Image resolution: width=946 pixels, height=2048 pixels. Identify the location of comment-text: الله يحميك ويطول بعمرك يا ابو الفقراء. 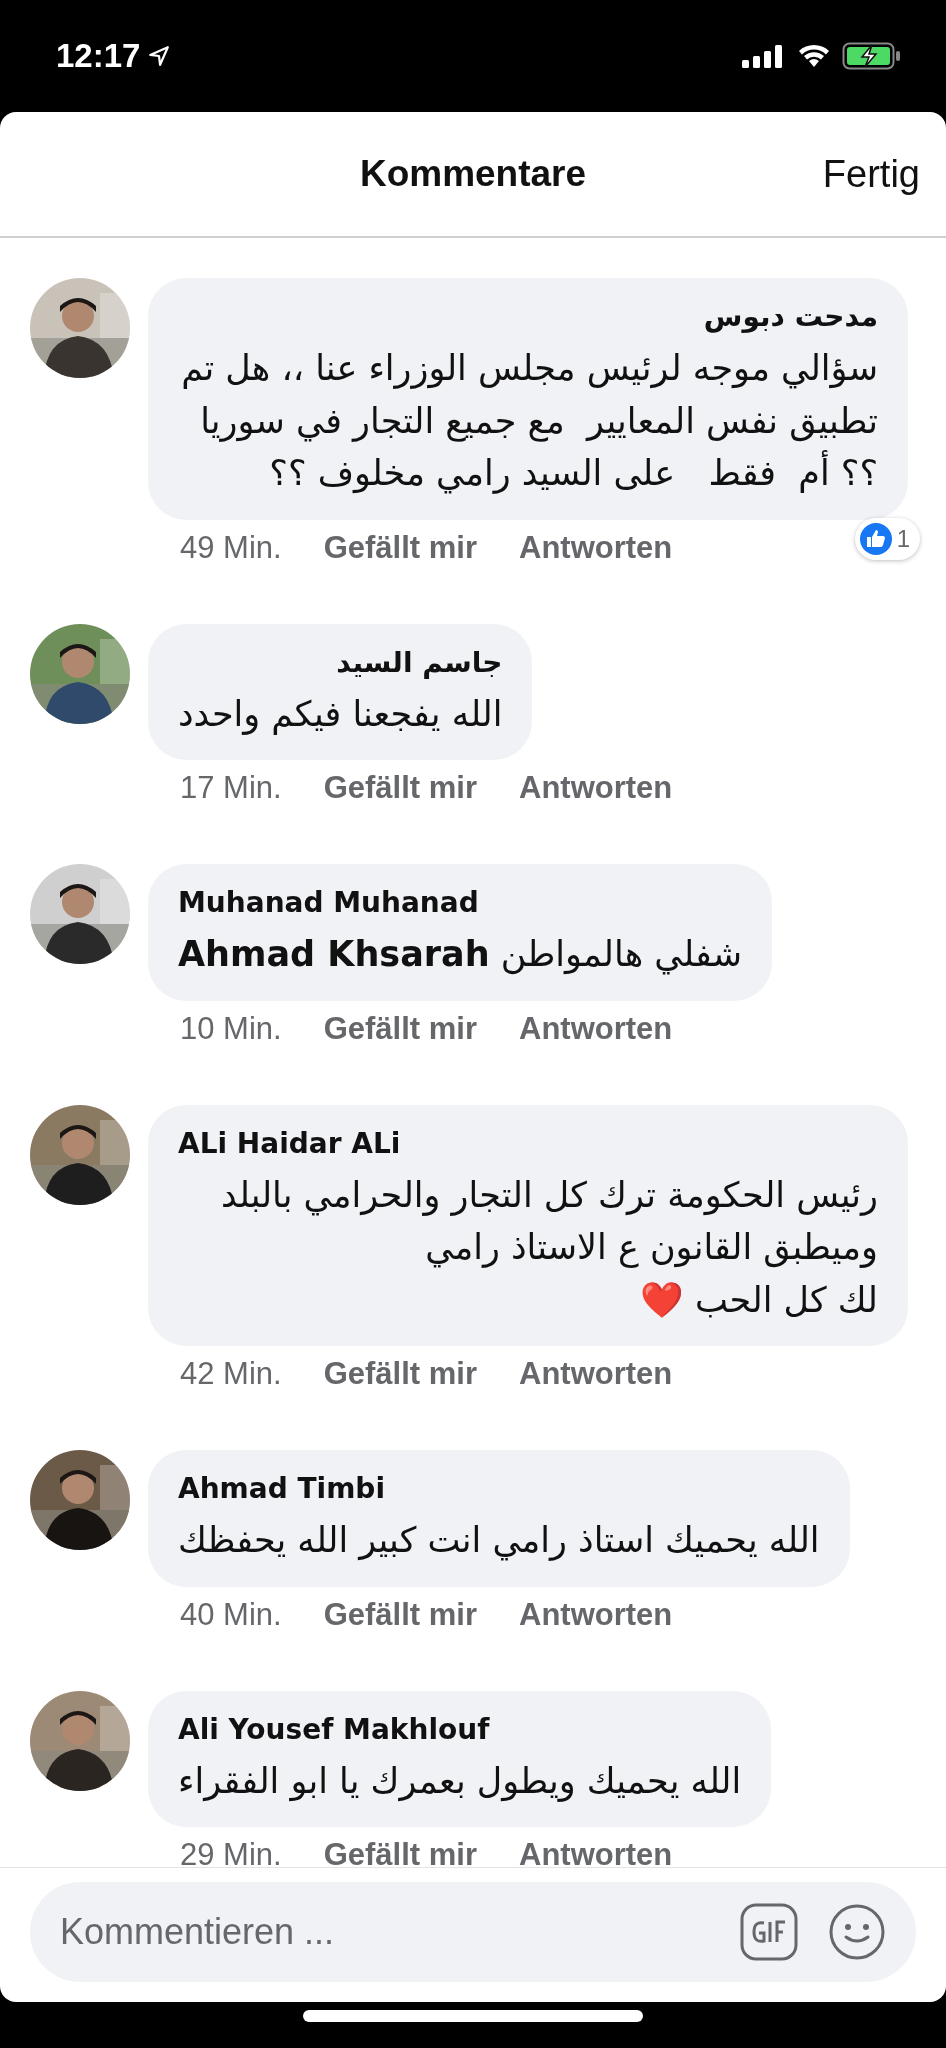
(460, 1781).